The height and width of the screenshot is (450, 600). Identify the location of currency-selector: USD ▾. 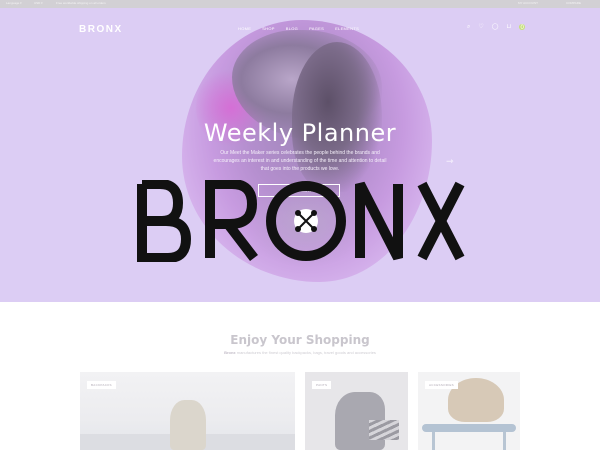
(38, 3).